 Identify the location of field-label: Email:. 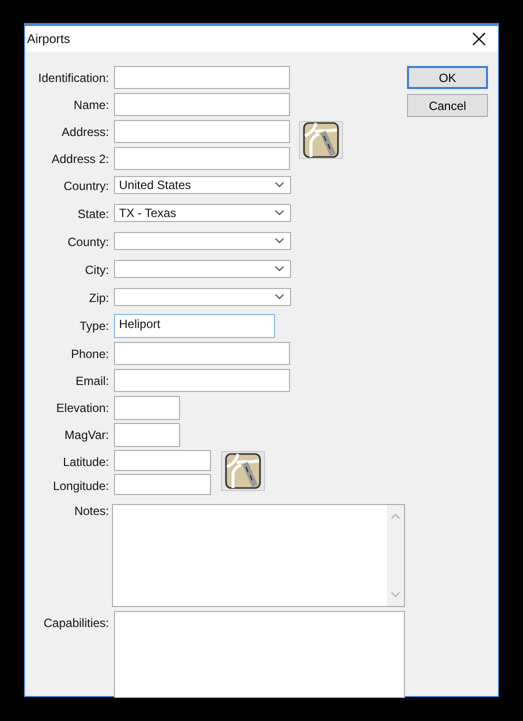
(92, 380).